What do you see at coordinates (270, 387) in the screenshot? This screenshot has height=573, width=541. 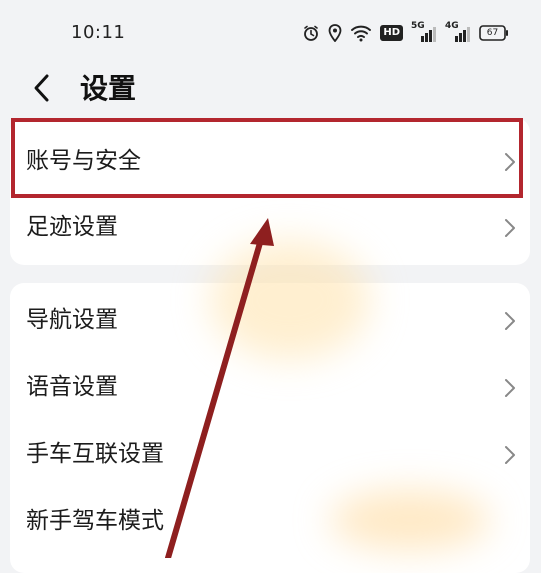 I see `settings-item-voice: 语音设置` at bounding box center [270, 387].